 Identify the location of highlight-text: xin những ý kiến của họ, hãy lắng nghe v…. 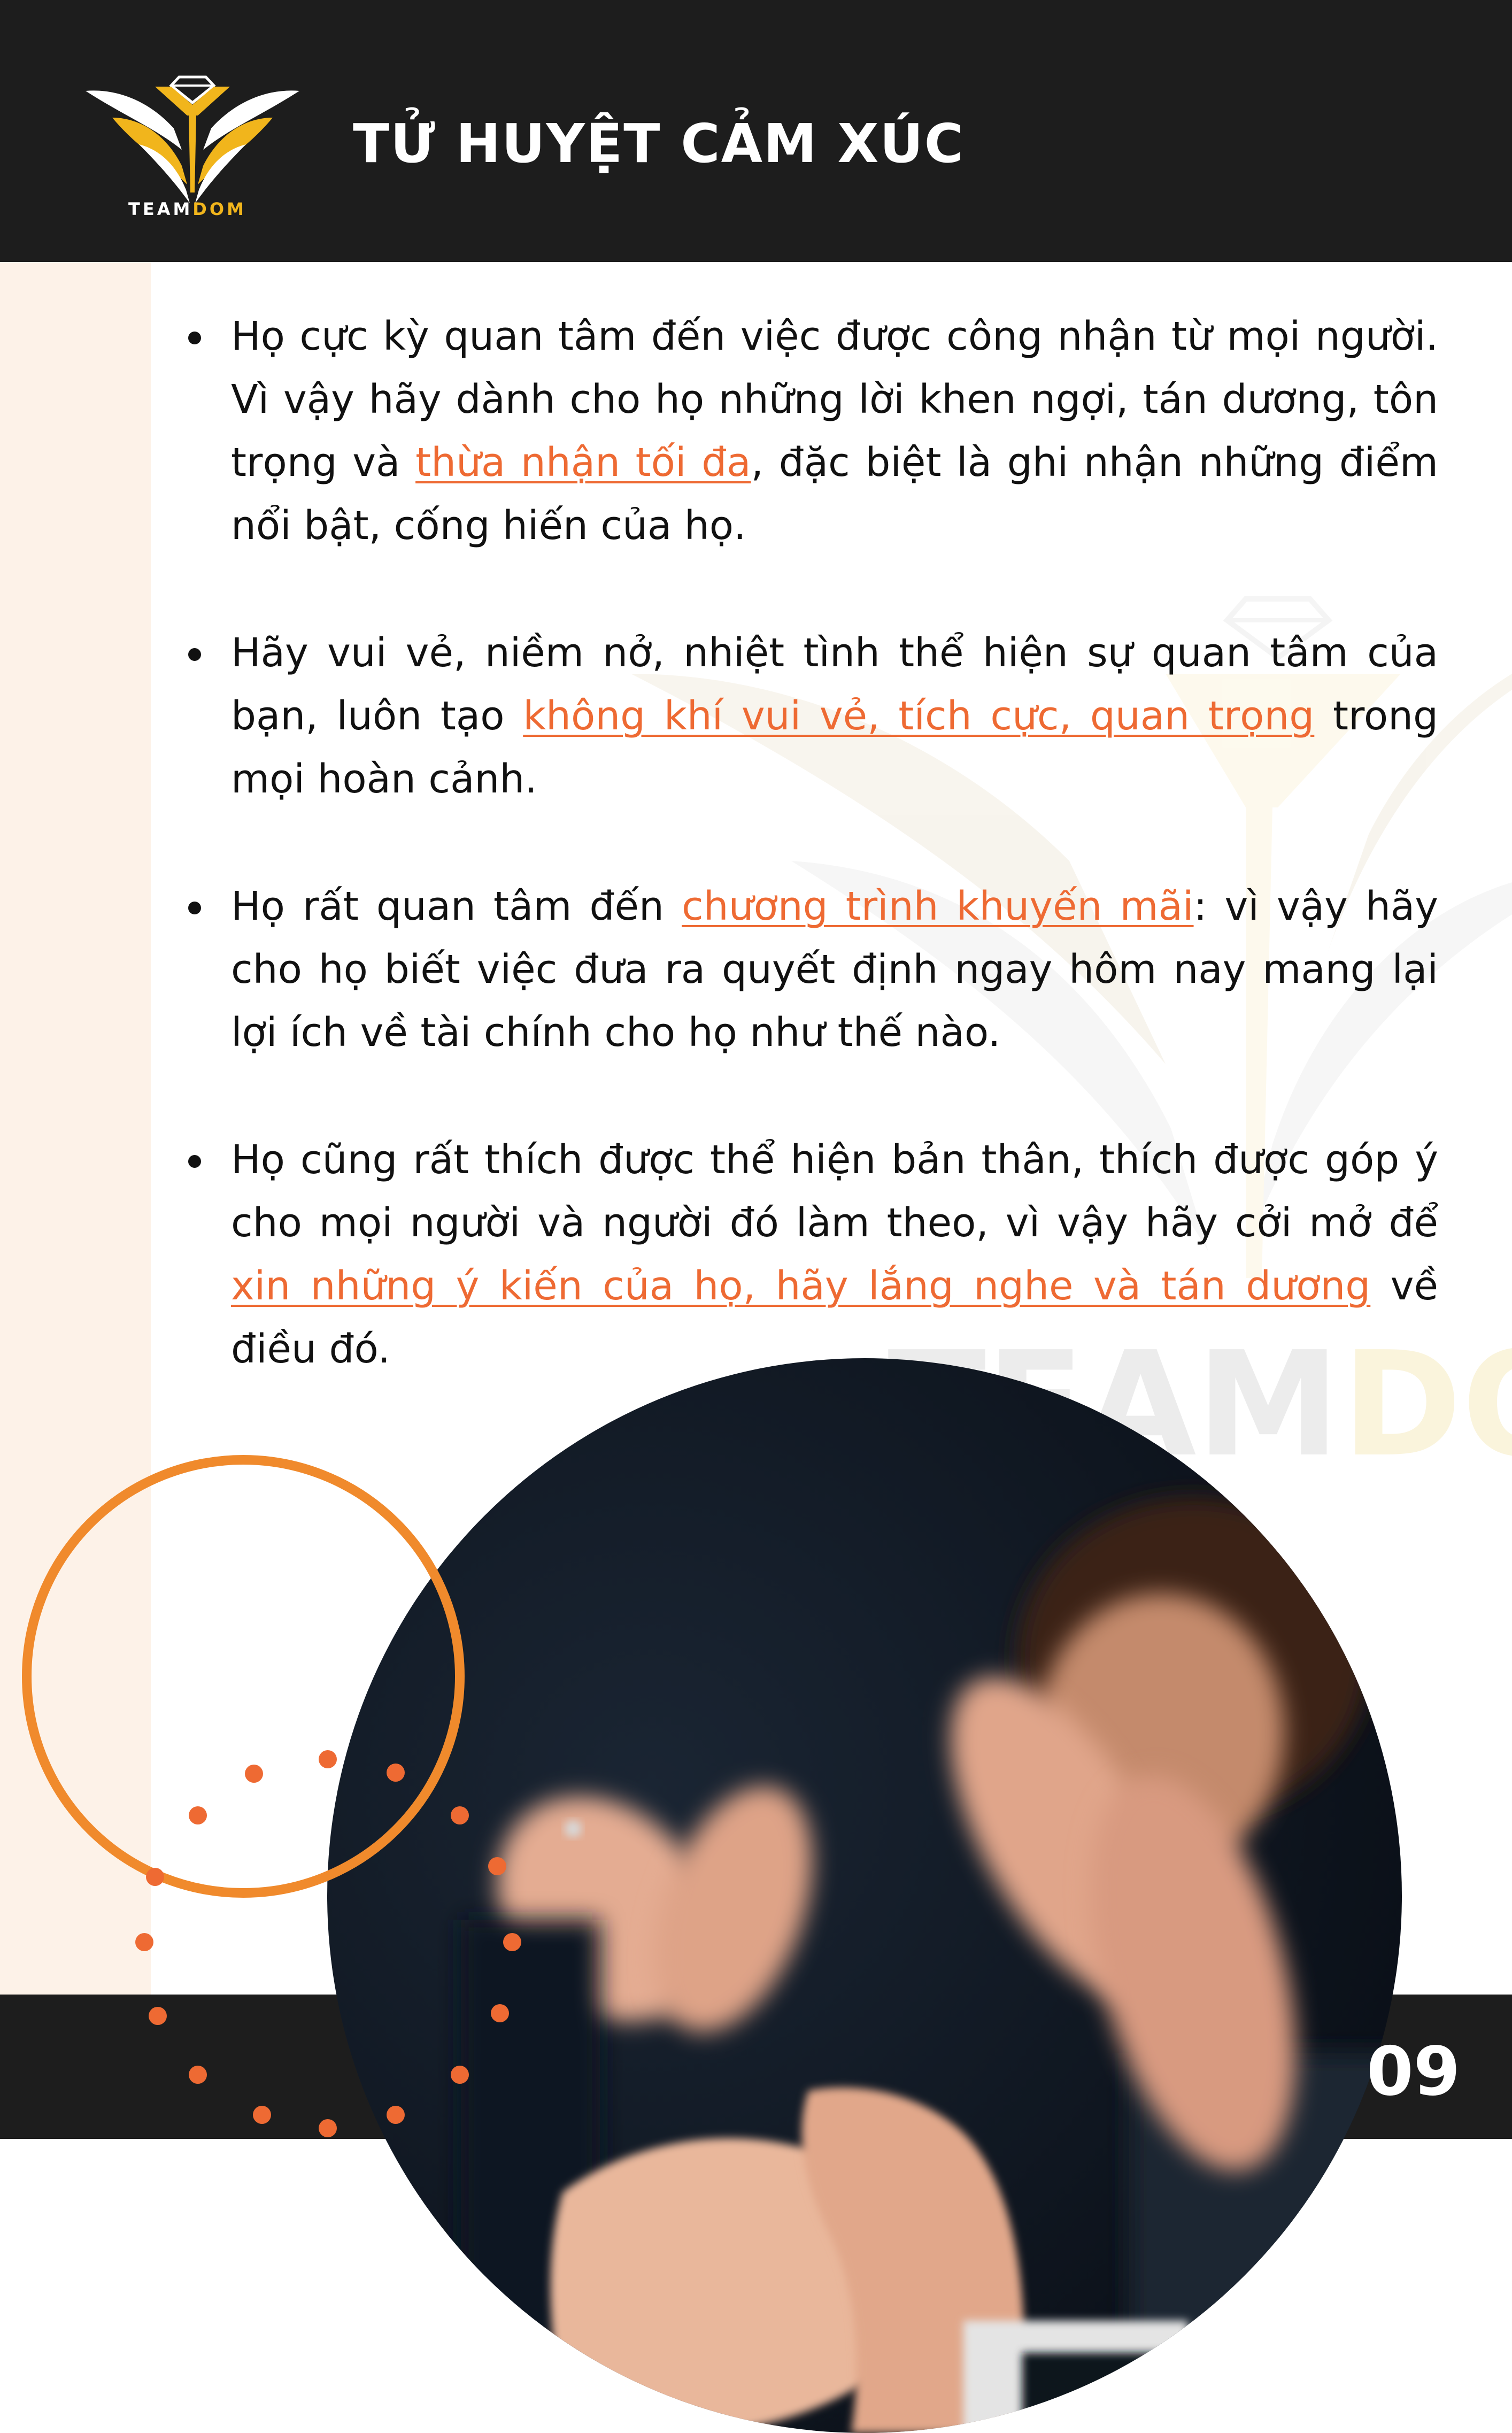
(801, 1286).